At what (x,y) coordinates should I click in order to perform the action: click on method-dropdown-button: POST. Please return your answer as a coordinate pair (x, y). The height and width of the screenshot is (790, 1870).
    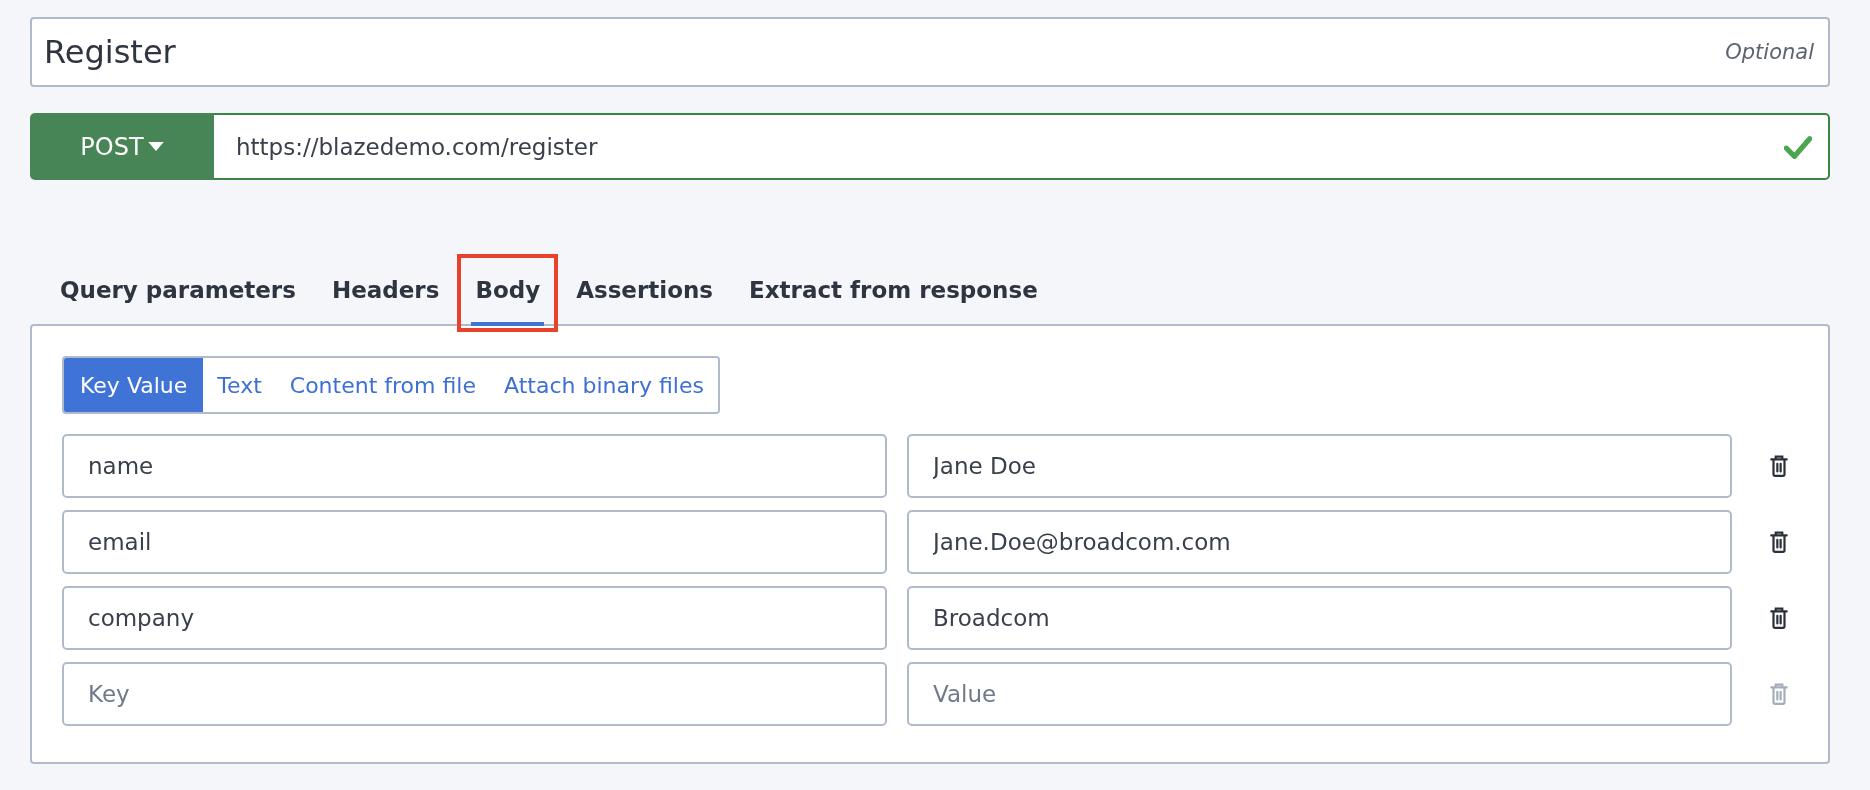
    Looking at the image, I should click on (122, 146).